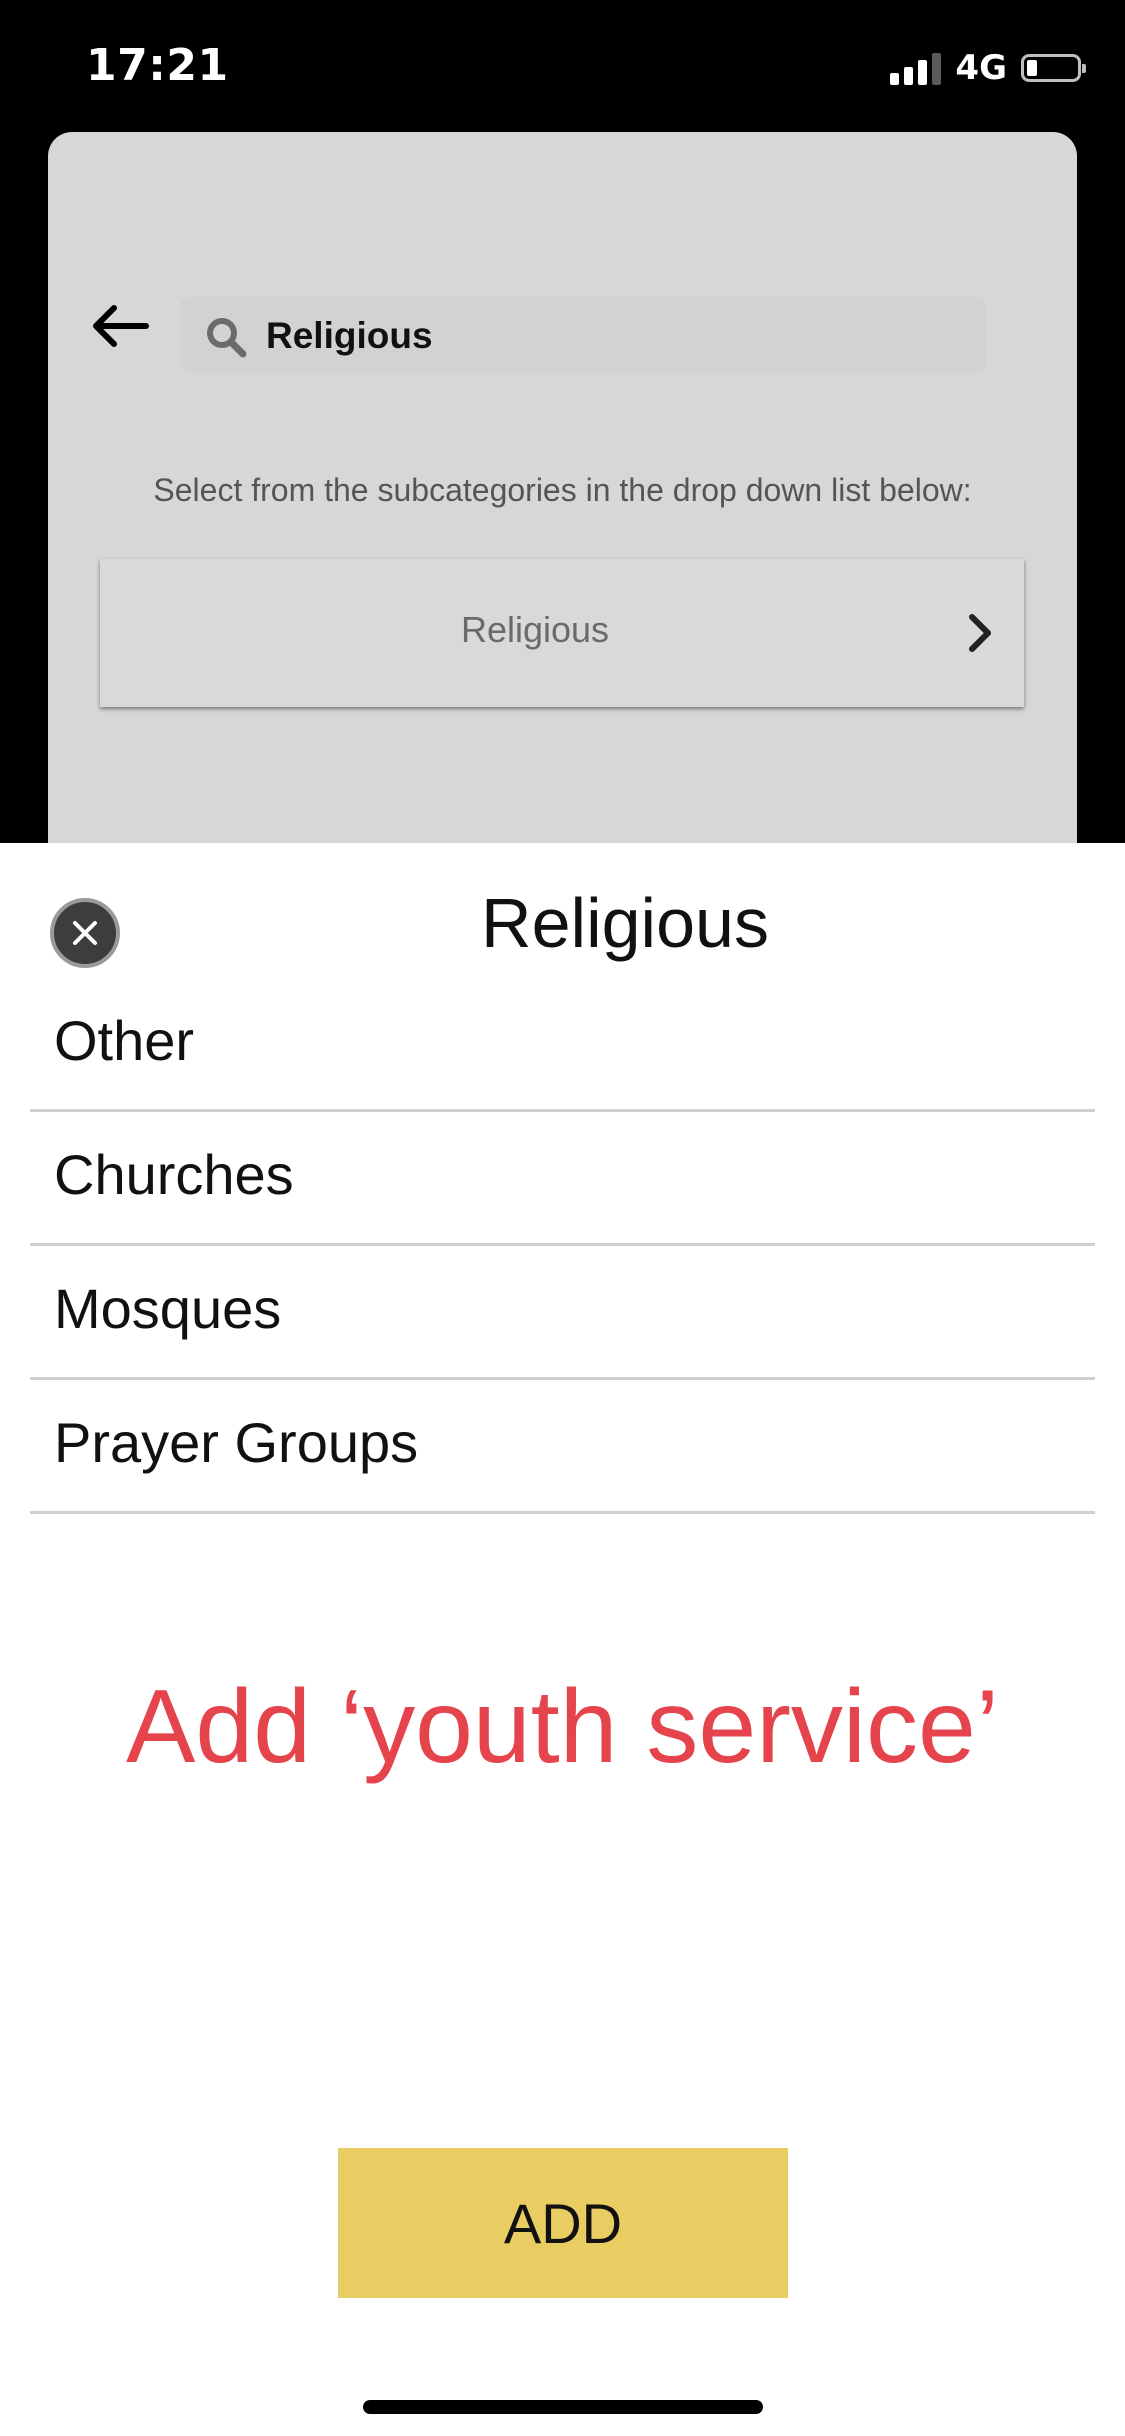  I want to click on search-icon, so click(226, 337).